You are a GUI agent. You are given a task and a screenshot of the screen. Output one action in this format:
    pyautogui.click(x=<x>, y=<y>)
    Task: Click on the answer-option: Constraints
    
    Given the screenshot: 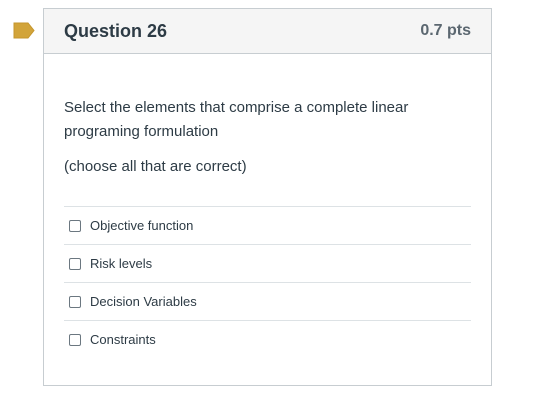 What is the action you would take?
    pyautogui.click(x=267, y=339)
    